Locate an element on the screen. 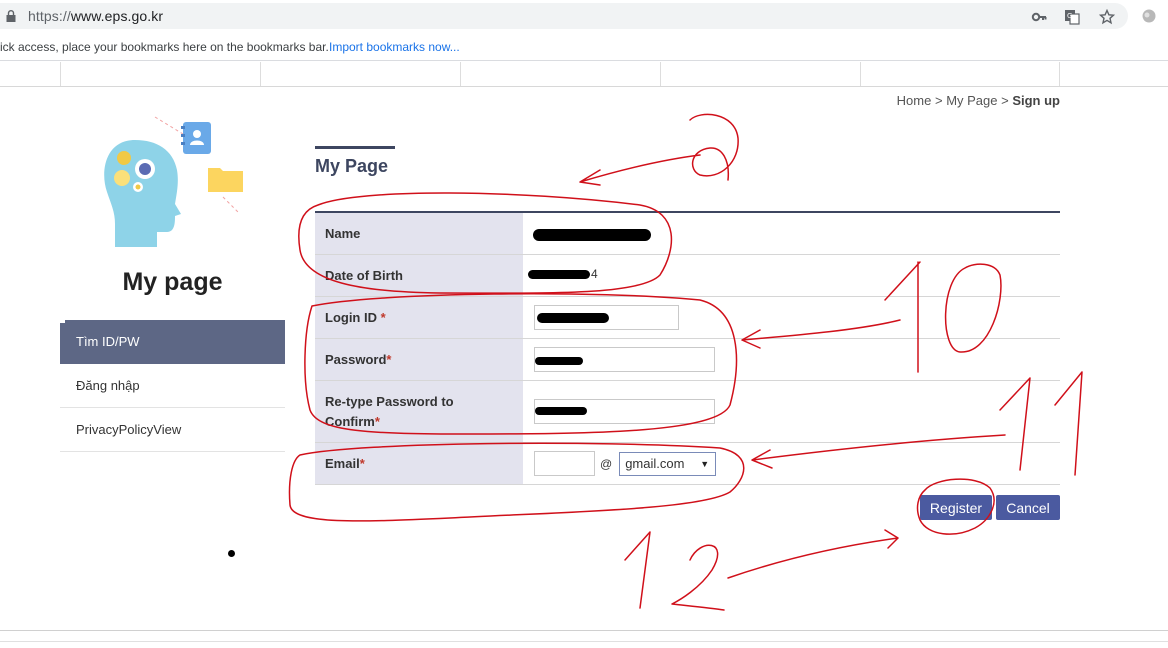 The image size is (1168, 648). row-password: Password * is located at coordinates (687, 360).